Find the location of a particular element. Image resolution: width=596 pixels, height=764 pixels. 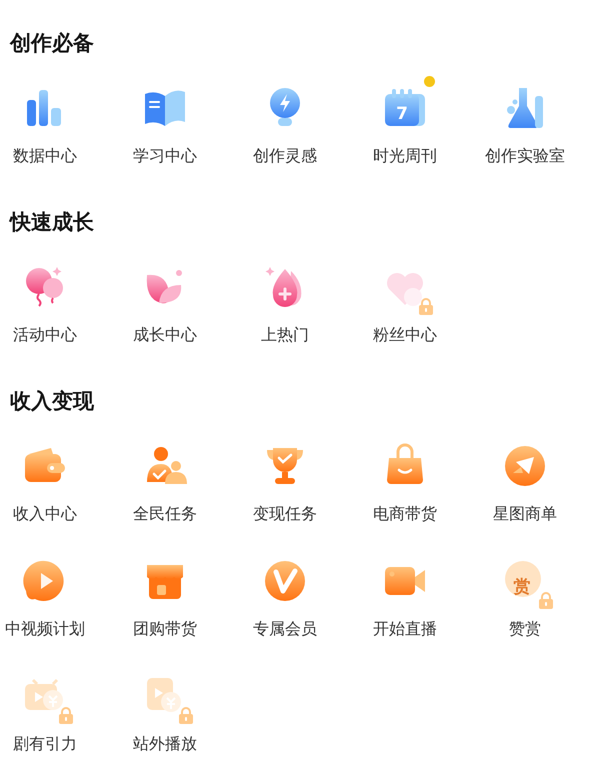

menu-item: 赏 赞赏 is located at coordinates (525, 593).